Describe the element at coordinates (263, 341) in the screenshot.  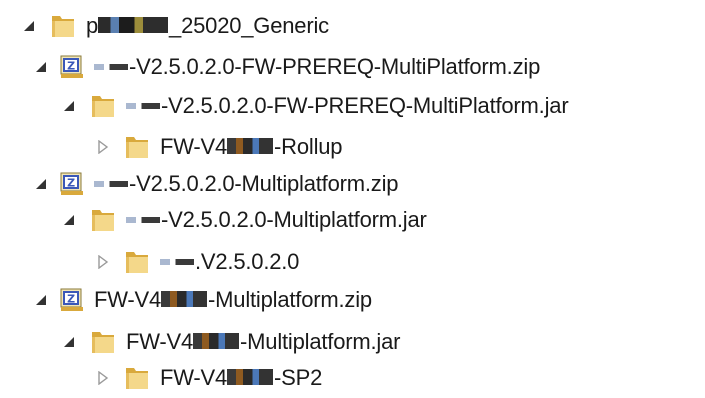
I see `tree-row-label: FW-V4 -Multiplatform.jar` at that location.